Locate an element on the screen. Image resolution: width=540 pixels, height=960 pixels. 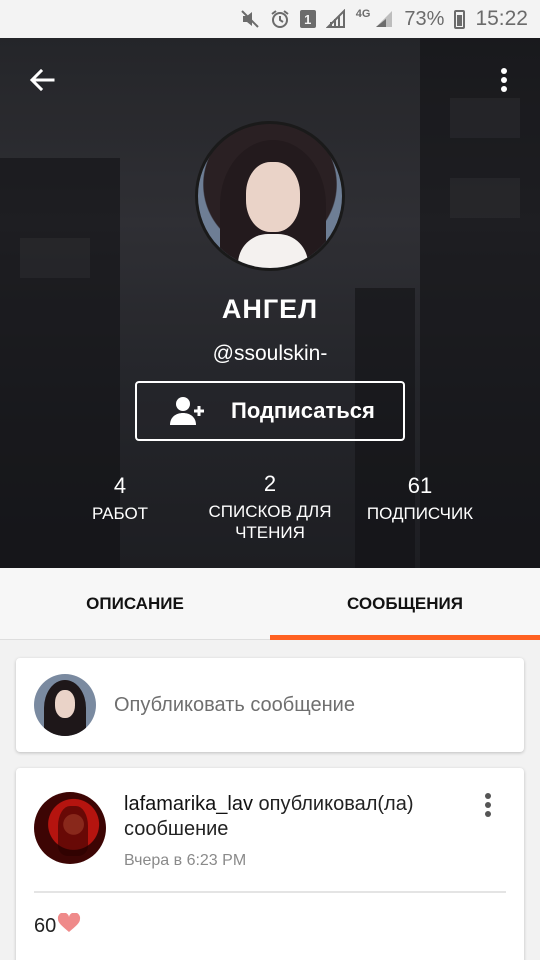
sim-icon: 1 is located at coordinates (307, 19).